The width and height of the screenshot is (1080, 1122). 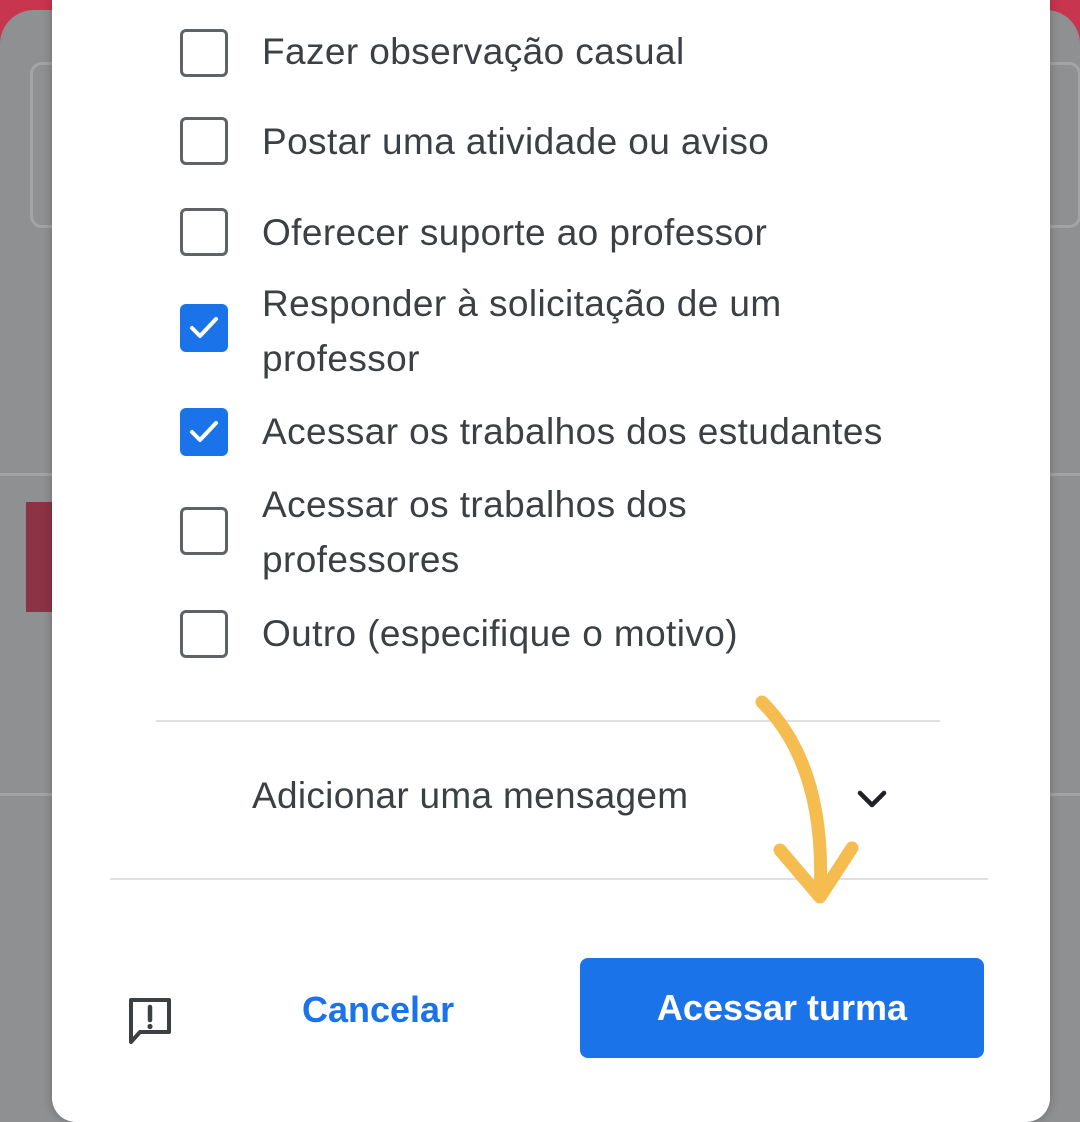 What do you see at coordinates (500, 633) in the screenshot?
I see `option-label: Outro (especifique o motivo)` at bounding box center [500, 633].